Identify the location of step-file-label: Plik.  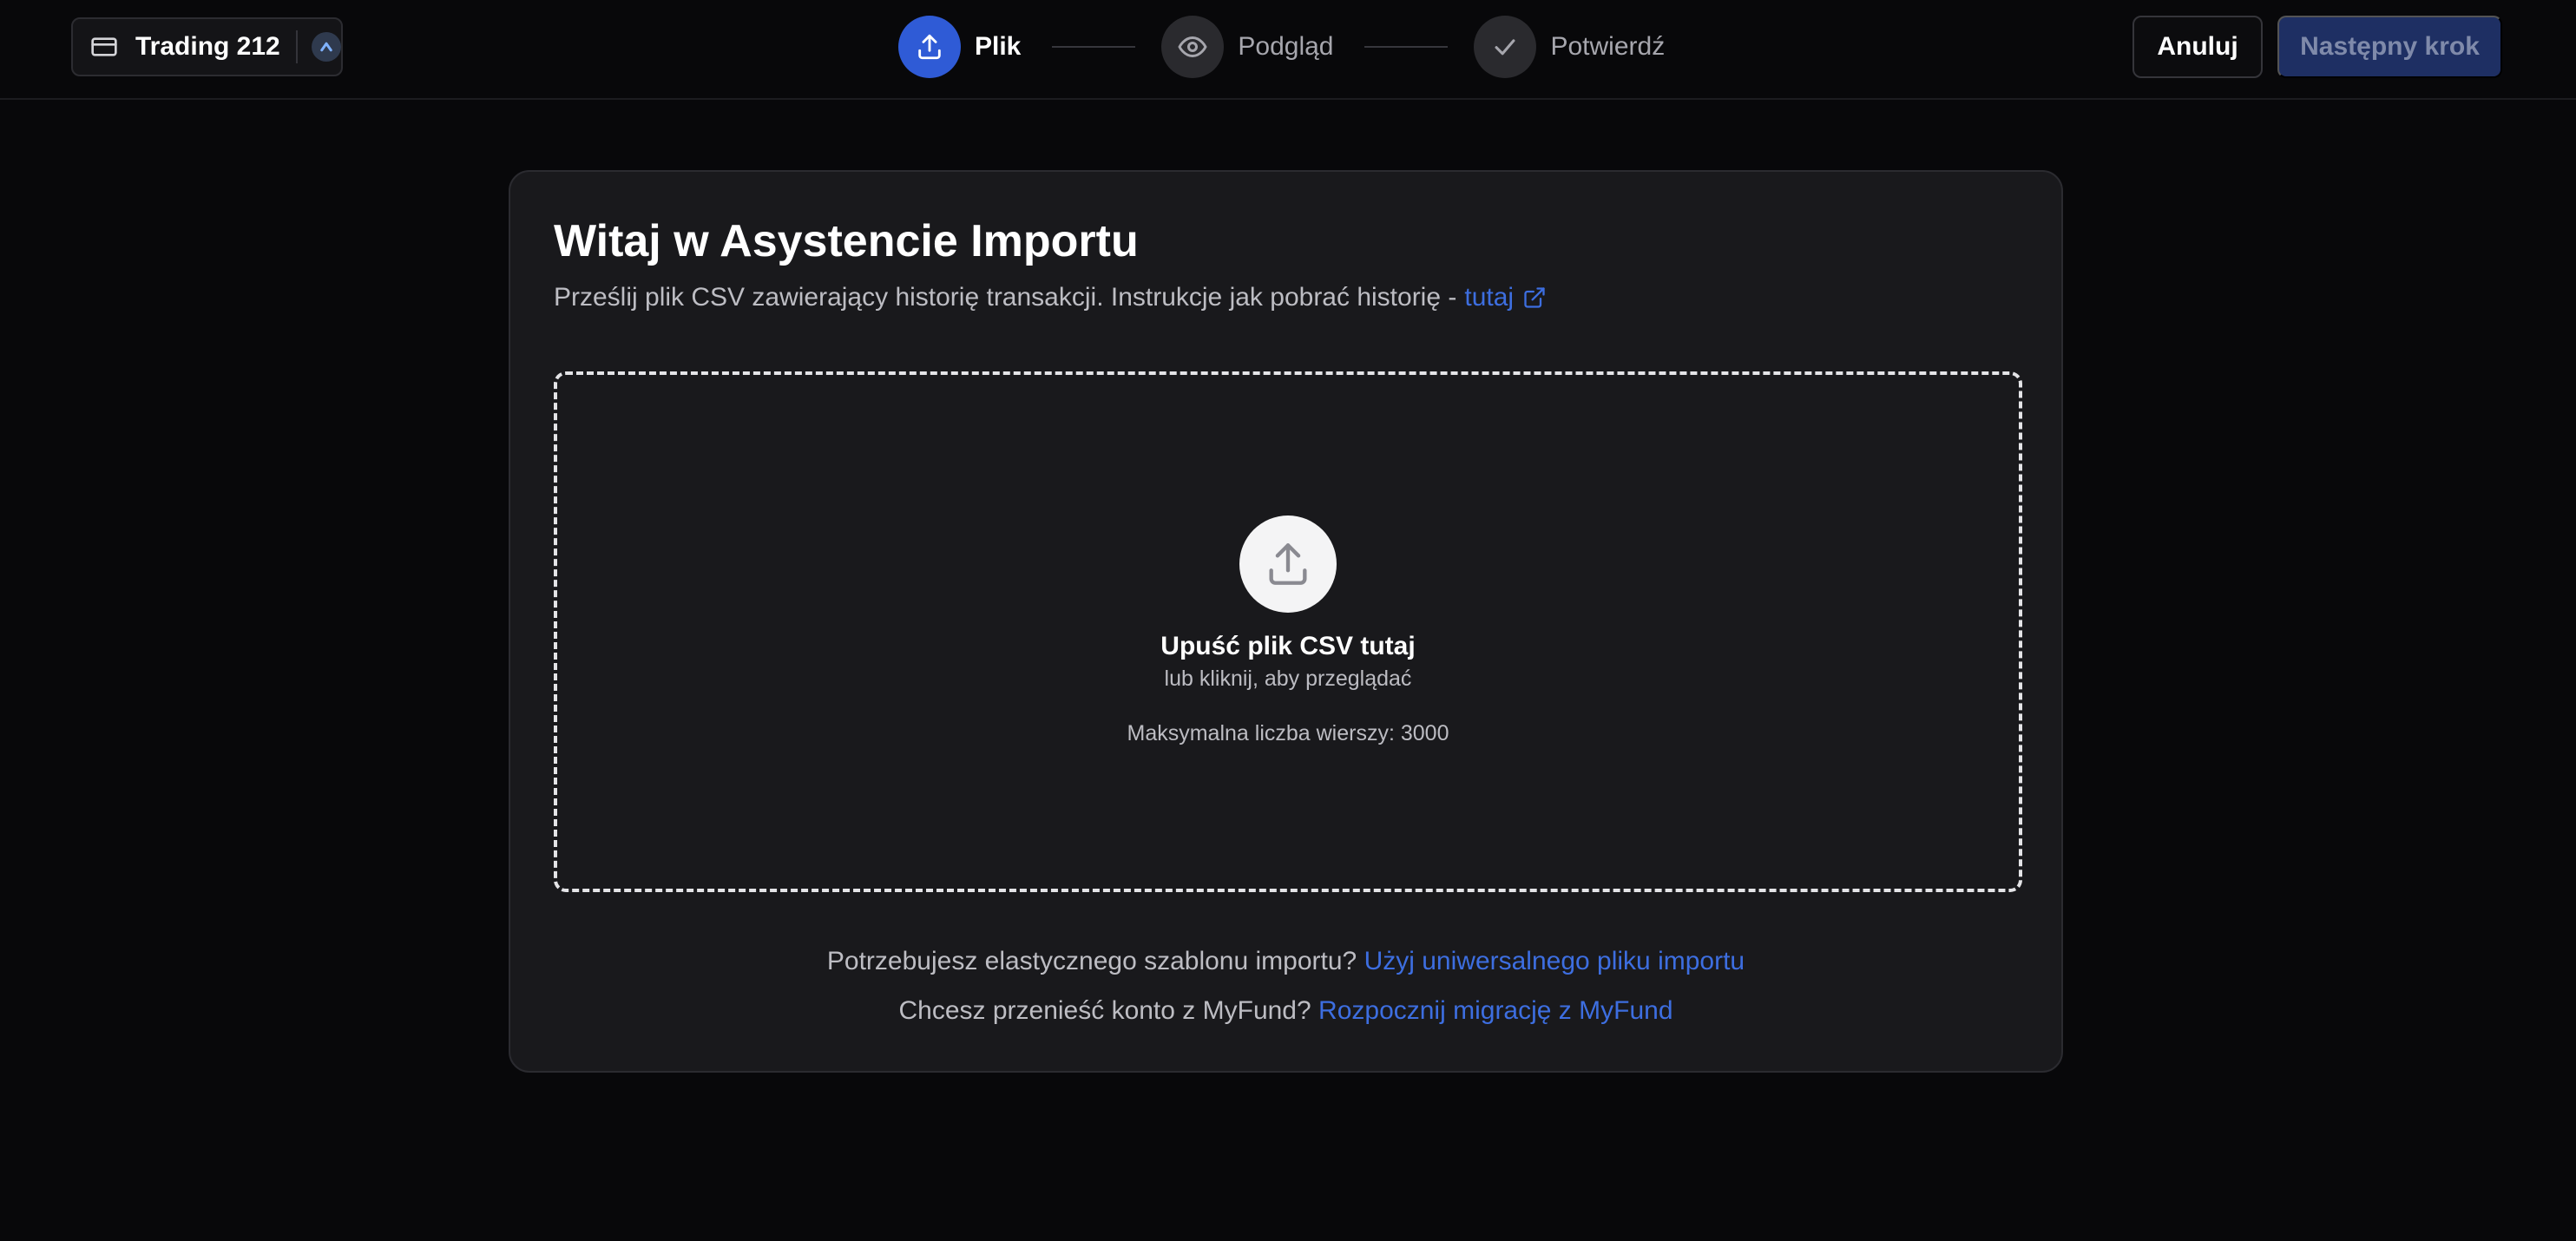
(998, 46).